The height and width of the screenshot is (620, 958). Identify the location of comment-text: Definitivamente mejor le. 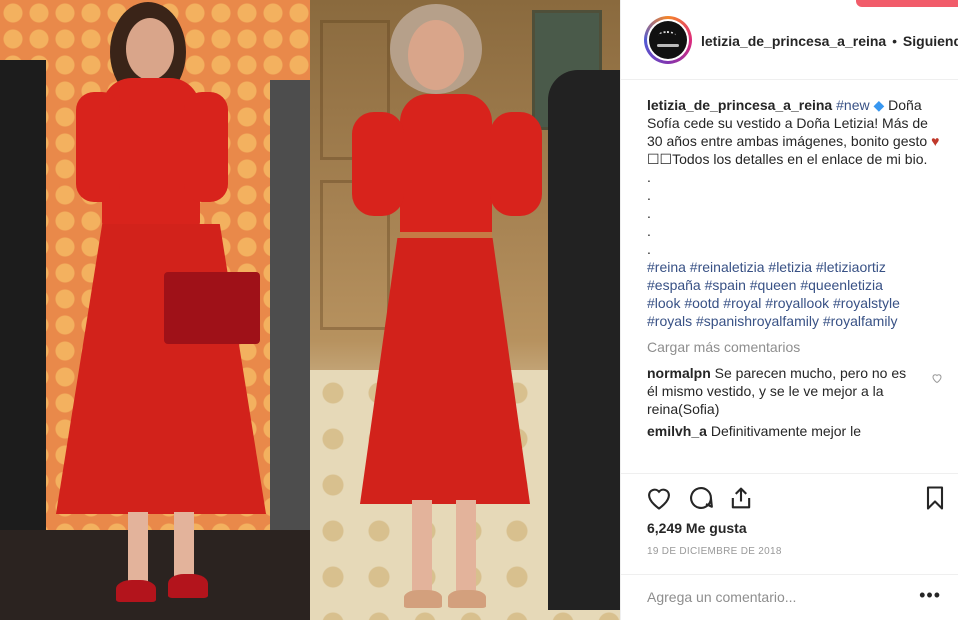
(785, 431).